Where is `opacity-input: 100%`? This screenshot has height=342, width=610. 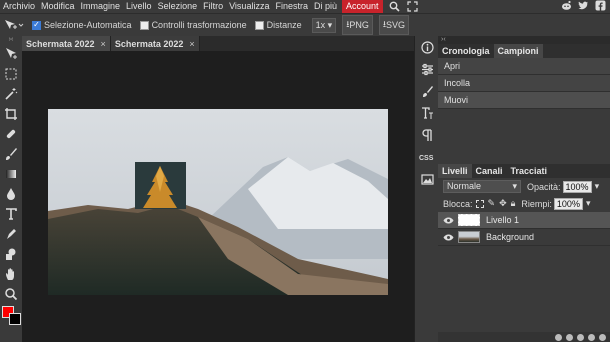
opacity-input: 100% is located at coordinates (577, 186).